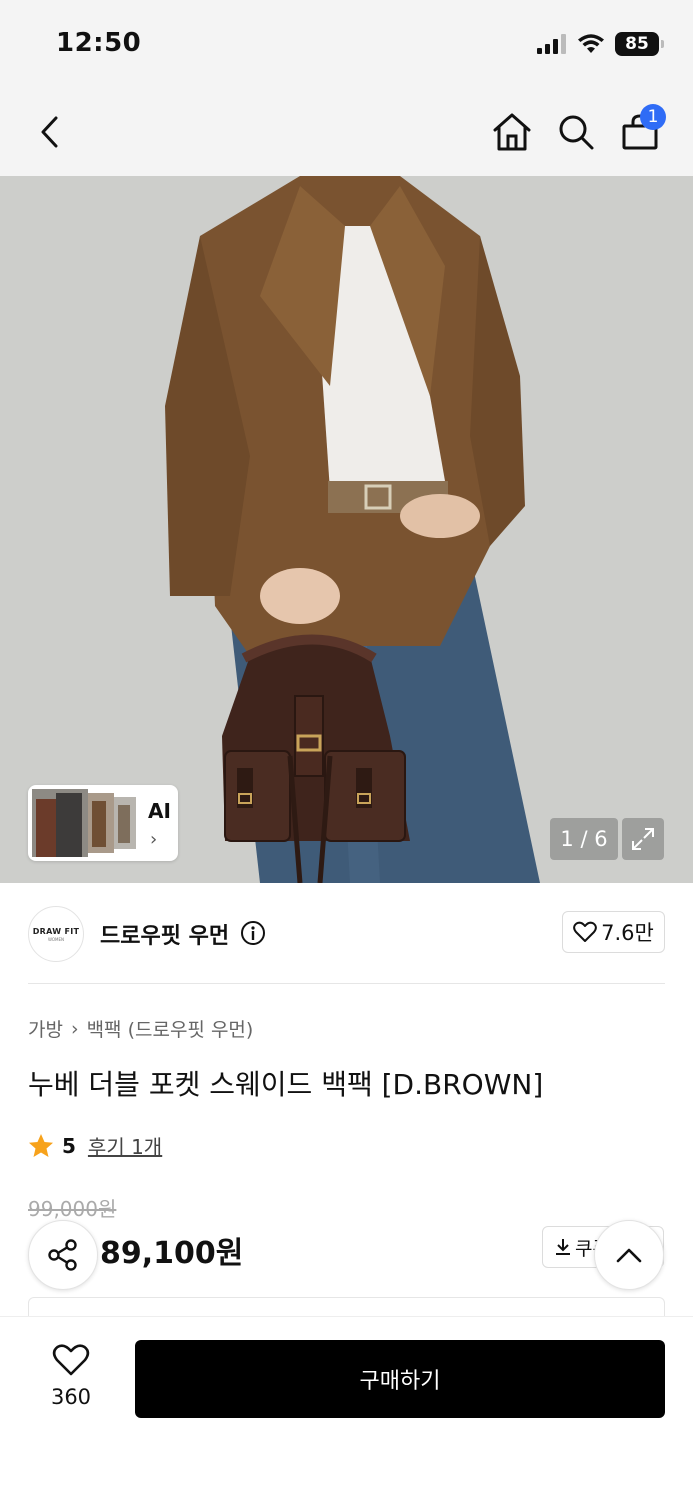  Describe the element at coordinates (154, 839) in the screenshot. I see `chevron-right-icon: ›` at that location.